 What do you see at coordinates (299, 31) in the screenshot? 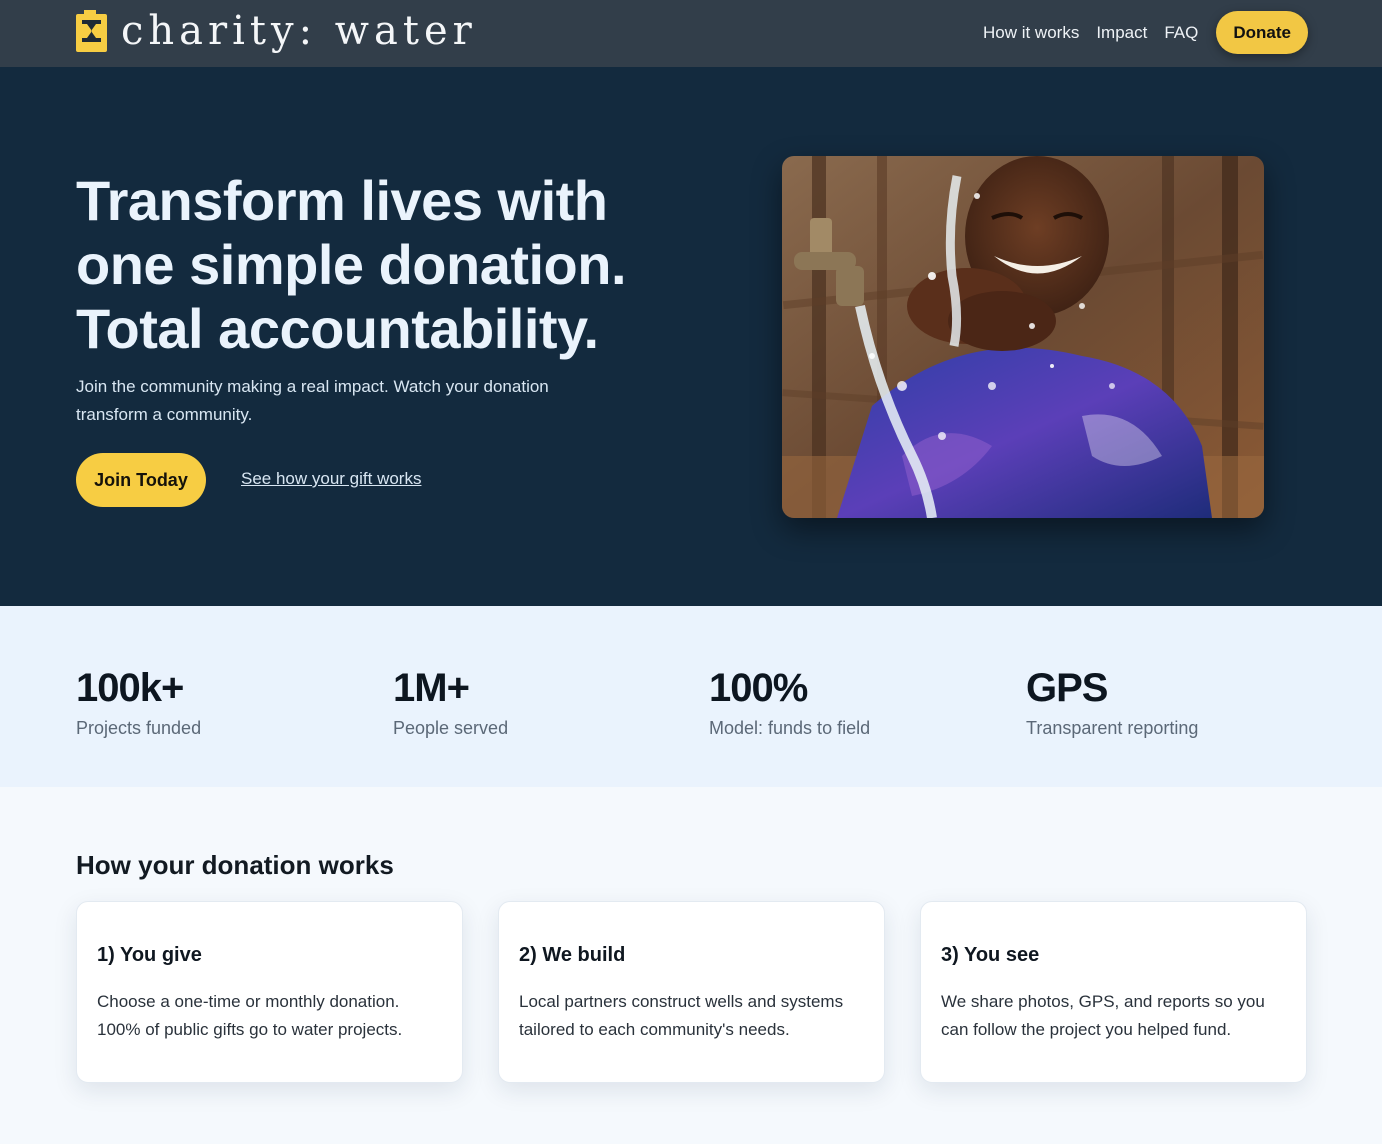
I see `brand-name: charity: water` at bounding box center [299, 31].